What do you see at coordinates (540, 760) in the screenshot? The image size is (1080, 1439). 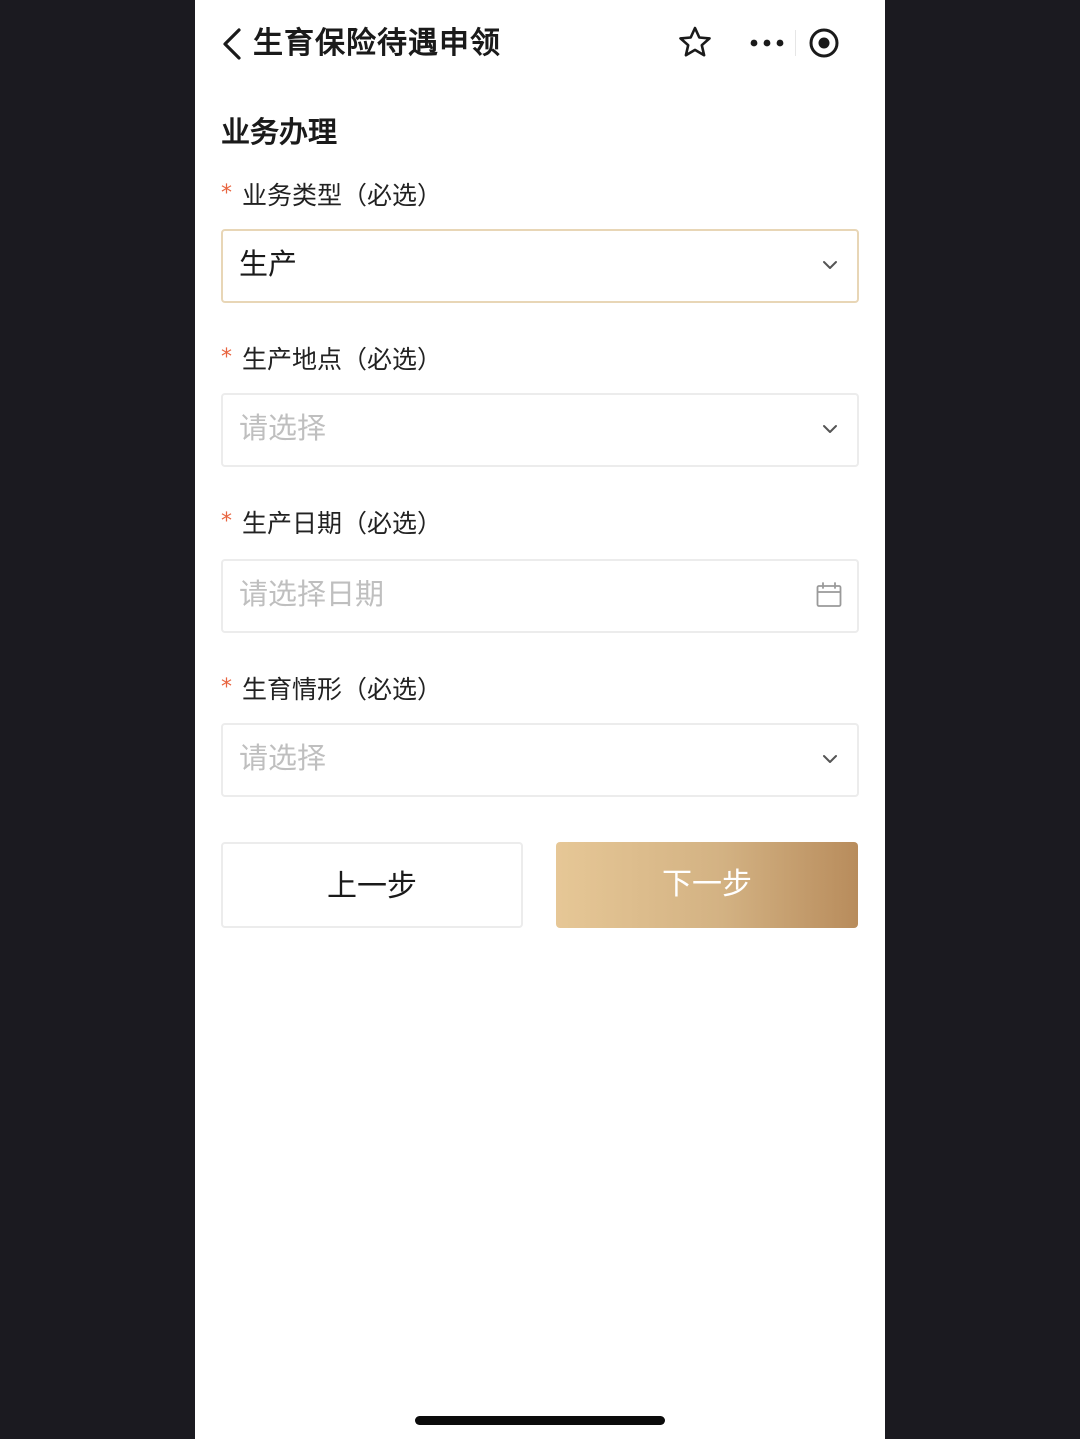 I see `birth-situation-select: 请选择` at bounding box center [540, 760].